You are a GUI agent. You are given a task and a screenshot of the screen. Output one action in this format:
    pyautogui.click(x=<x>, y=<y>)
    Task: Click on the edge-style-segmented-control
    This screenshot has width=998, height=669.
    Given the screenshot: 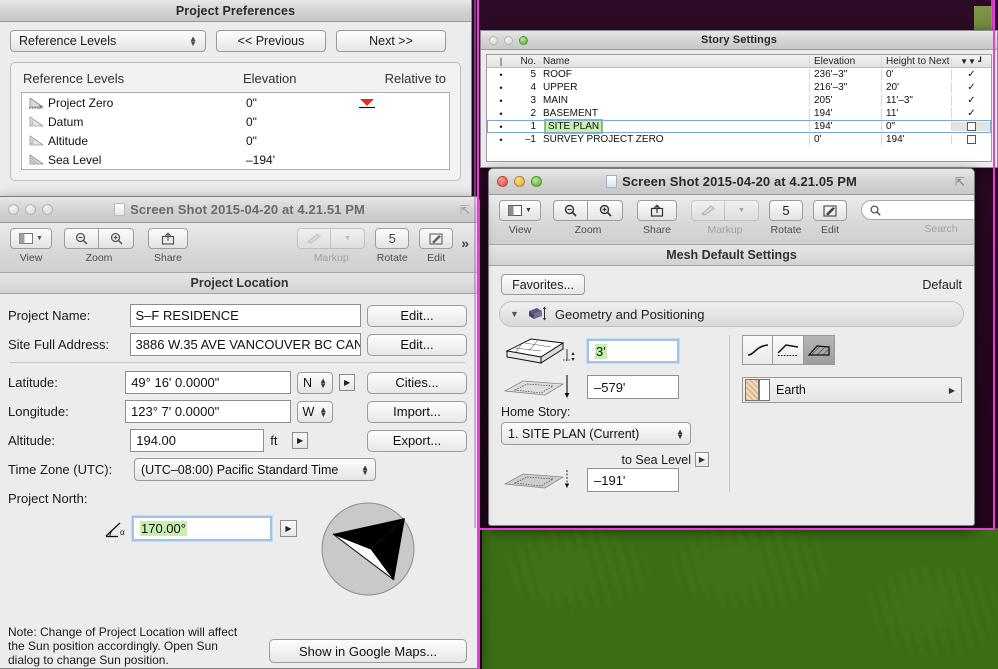 What is the action you would take?
    pyautogui.click(x=852, y=350)
    